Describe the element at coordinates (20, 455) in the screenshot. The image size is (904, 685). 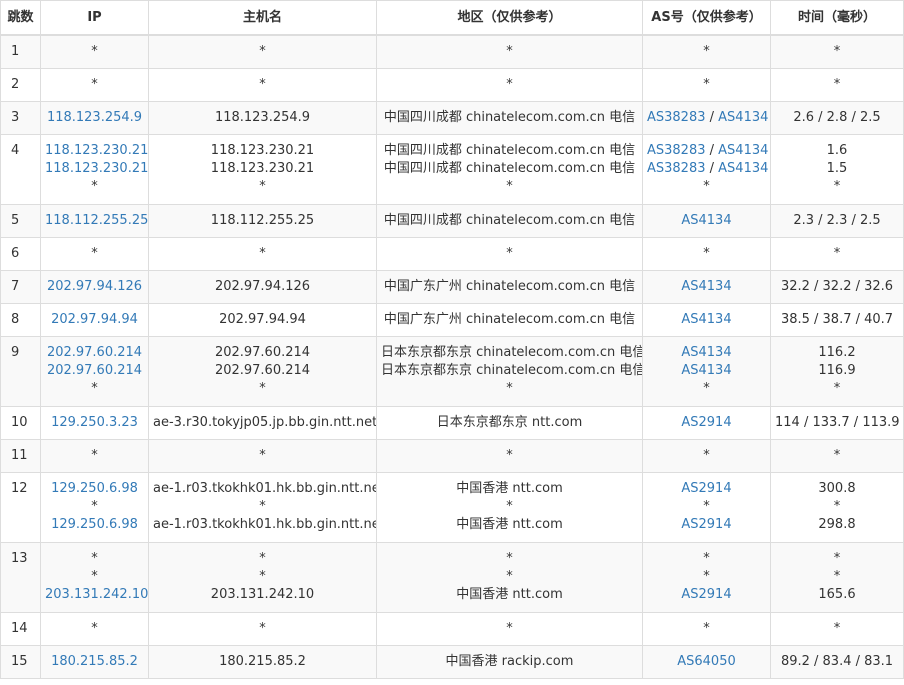
I see `hop-number: 11` at that location.